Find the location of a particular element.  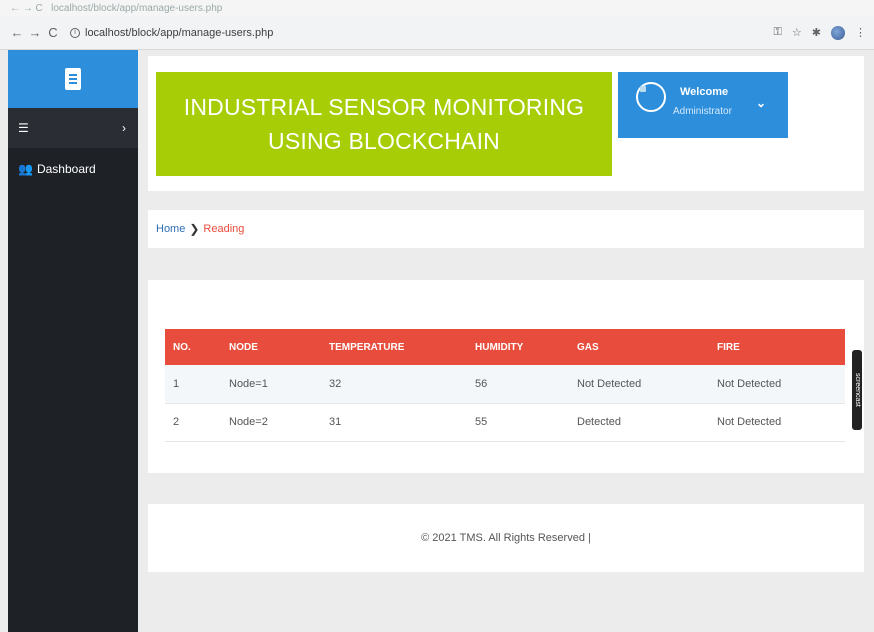

breadcrumb-home-link: Home is located at coordinates (170, 229).